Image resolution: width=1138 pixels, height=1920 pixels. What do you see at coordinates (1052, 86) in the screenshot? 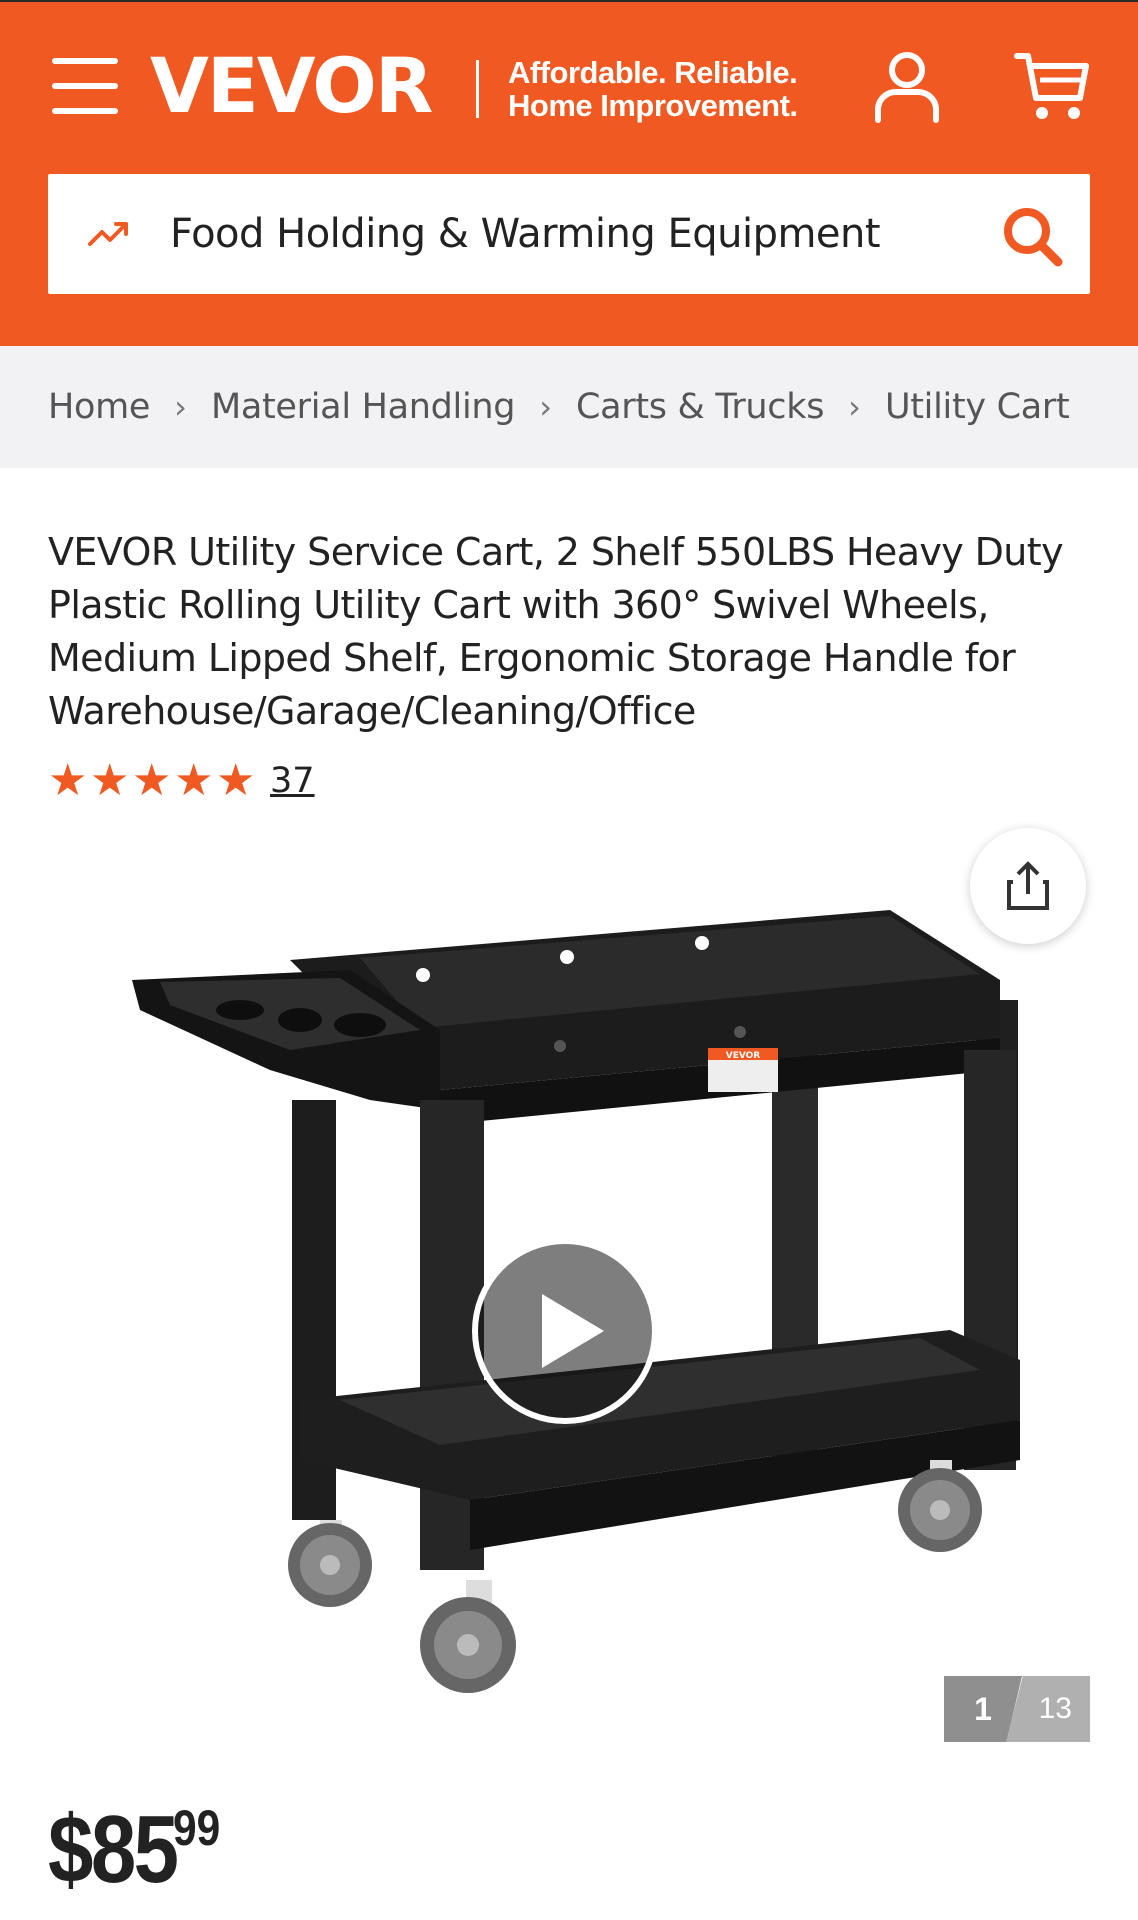
I see `cart-icon` at bounding box center [1052, 86].